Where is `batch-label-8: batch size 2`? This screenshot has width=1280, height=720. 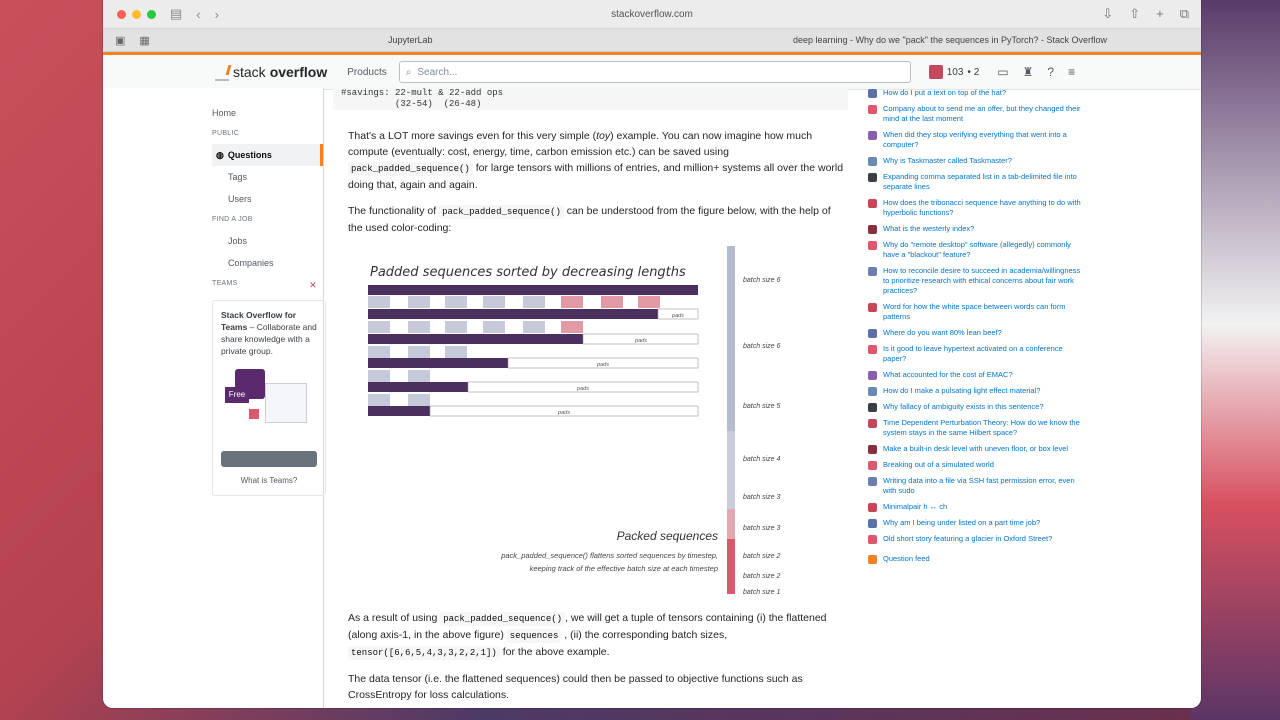 batch-label-8: batch size 2 is located at coordinates (761, 576).